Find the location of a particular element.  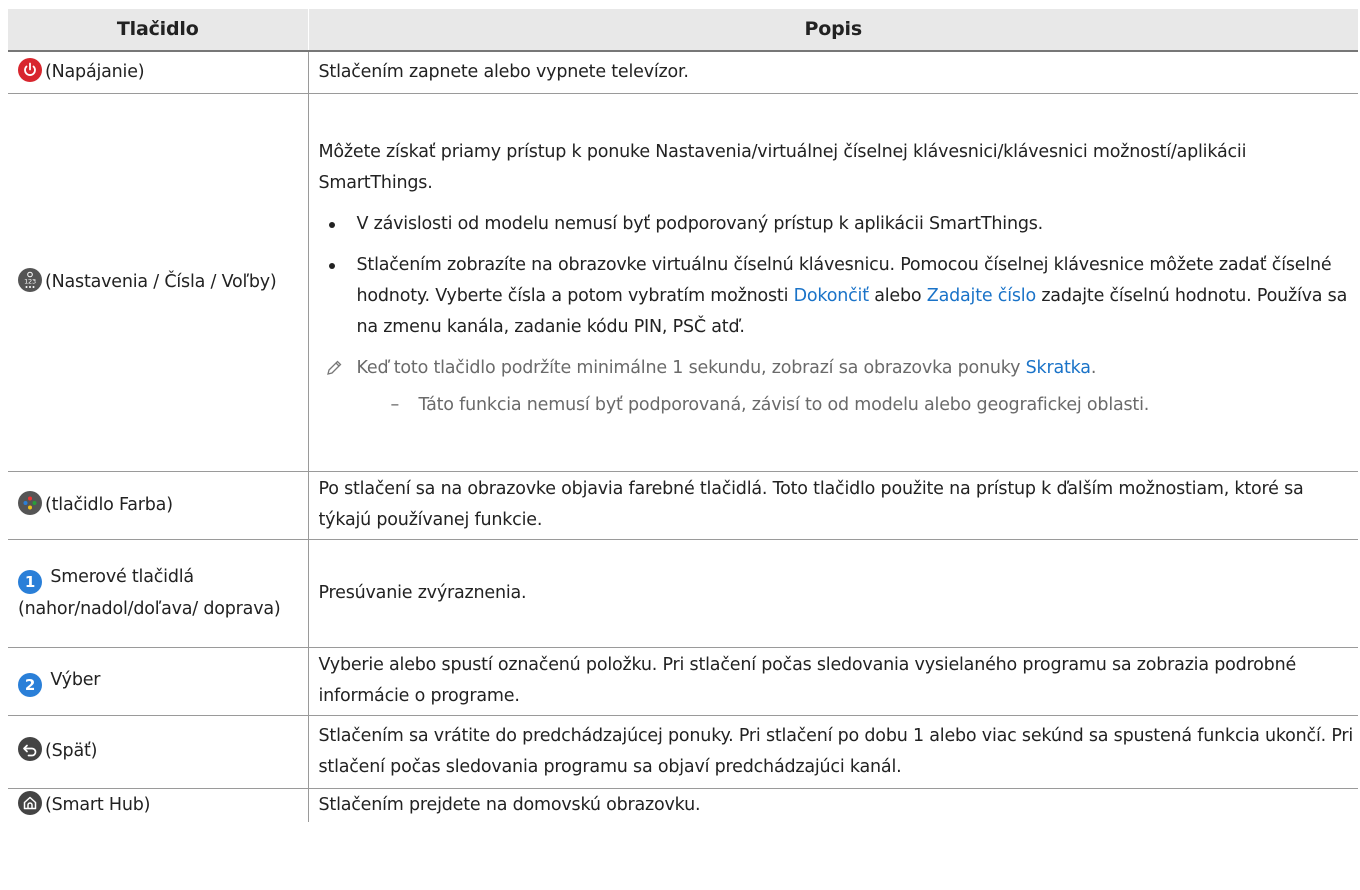

button-label: (Smart Hub) is located at coordinates (98, 804).